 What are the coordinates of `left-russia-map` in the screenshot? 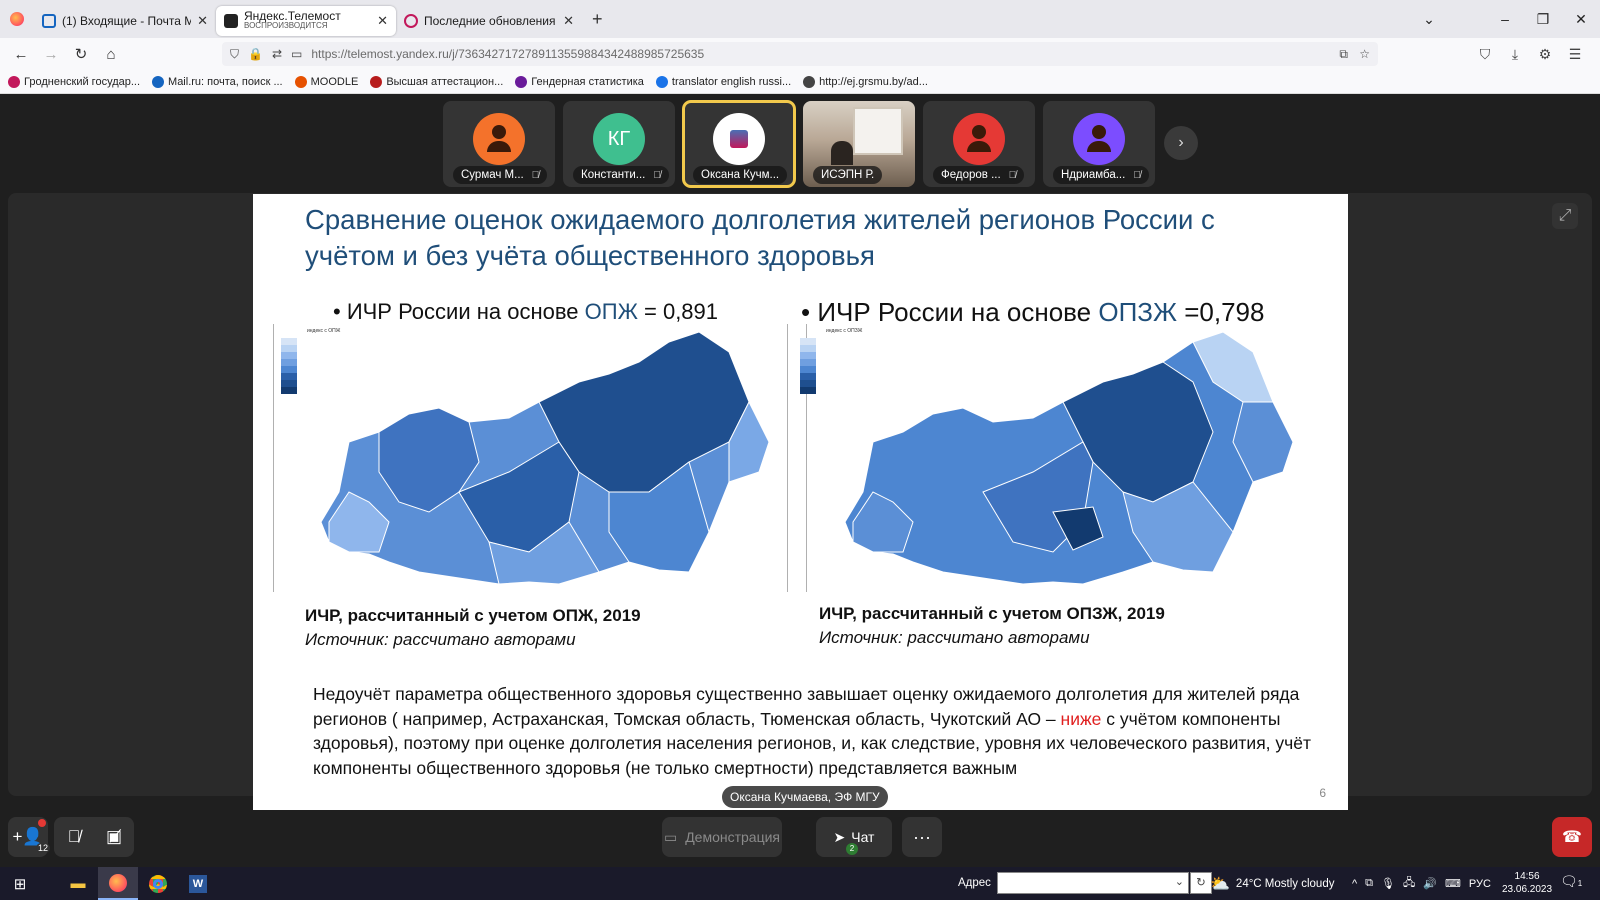 It's located at (544, 457).